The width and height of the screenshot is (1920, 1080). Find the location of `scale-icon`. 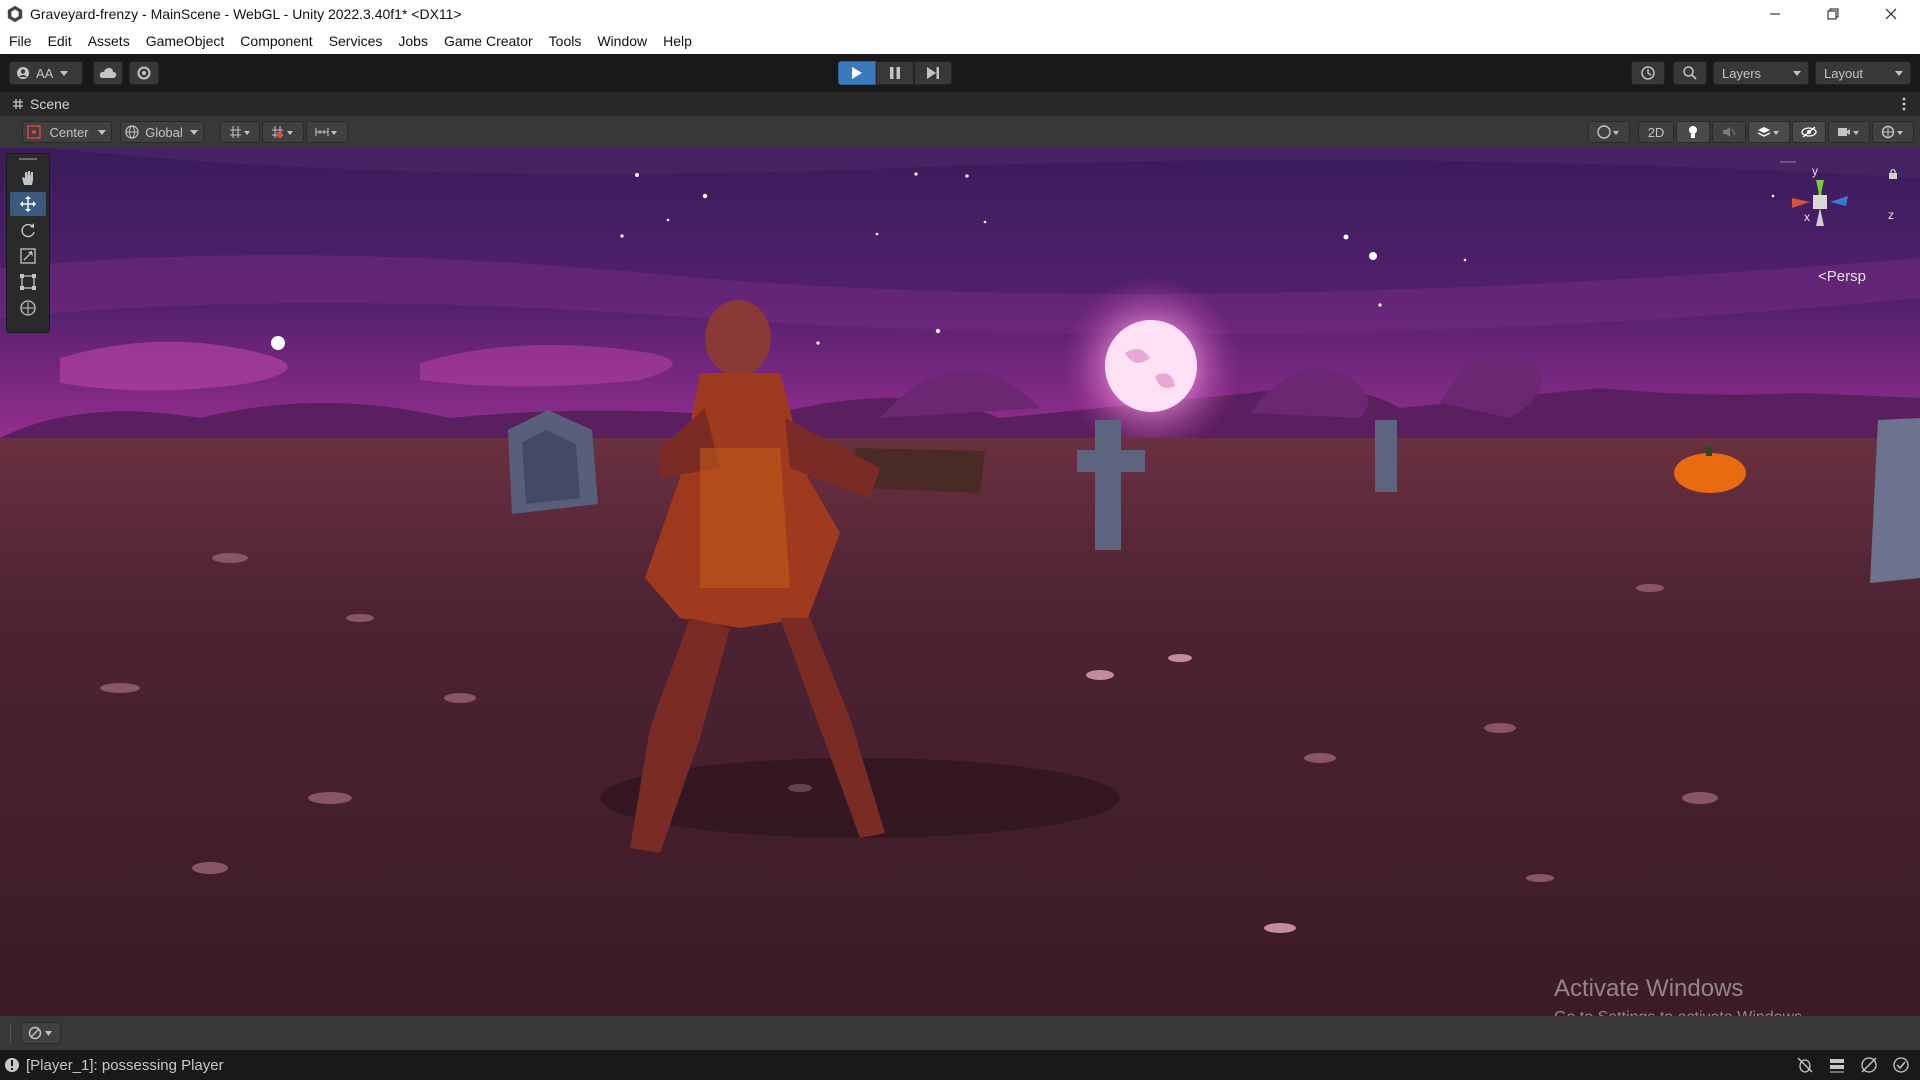

scale-icon is located at coordinates (28, 256).